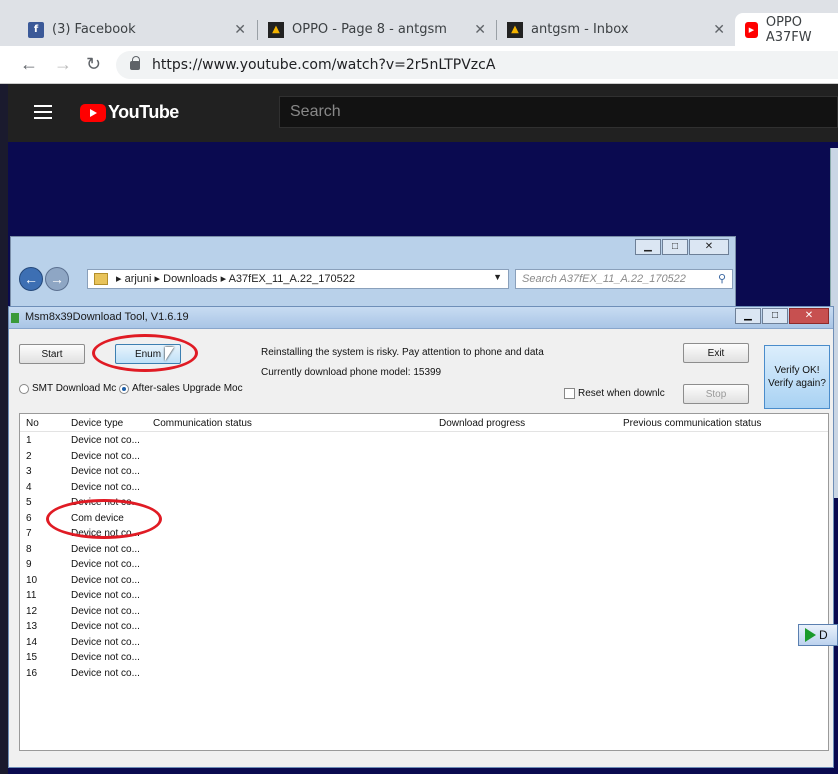 This screenshot has height=774, width=838. What do you see at coordinates (721, 279) in the screenshot?
I see `search-icon: ⚲` at bounding box center [721, 279].